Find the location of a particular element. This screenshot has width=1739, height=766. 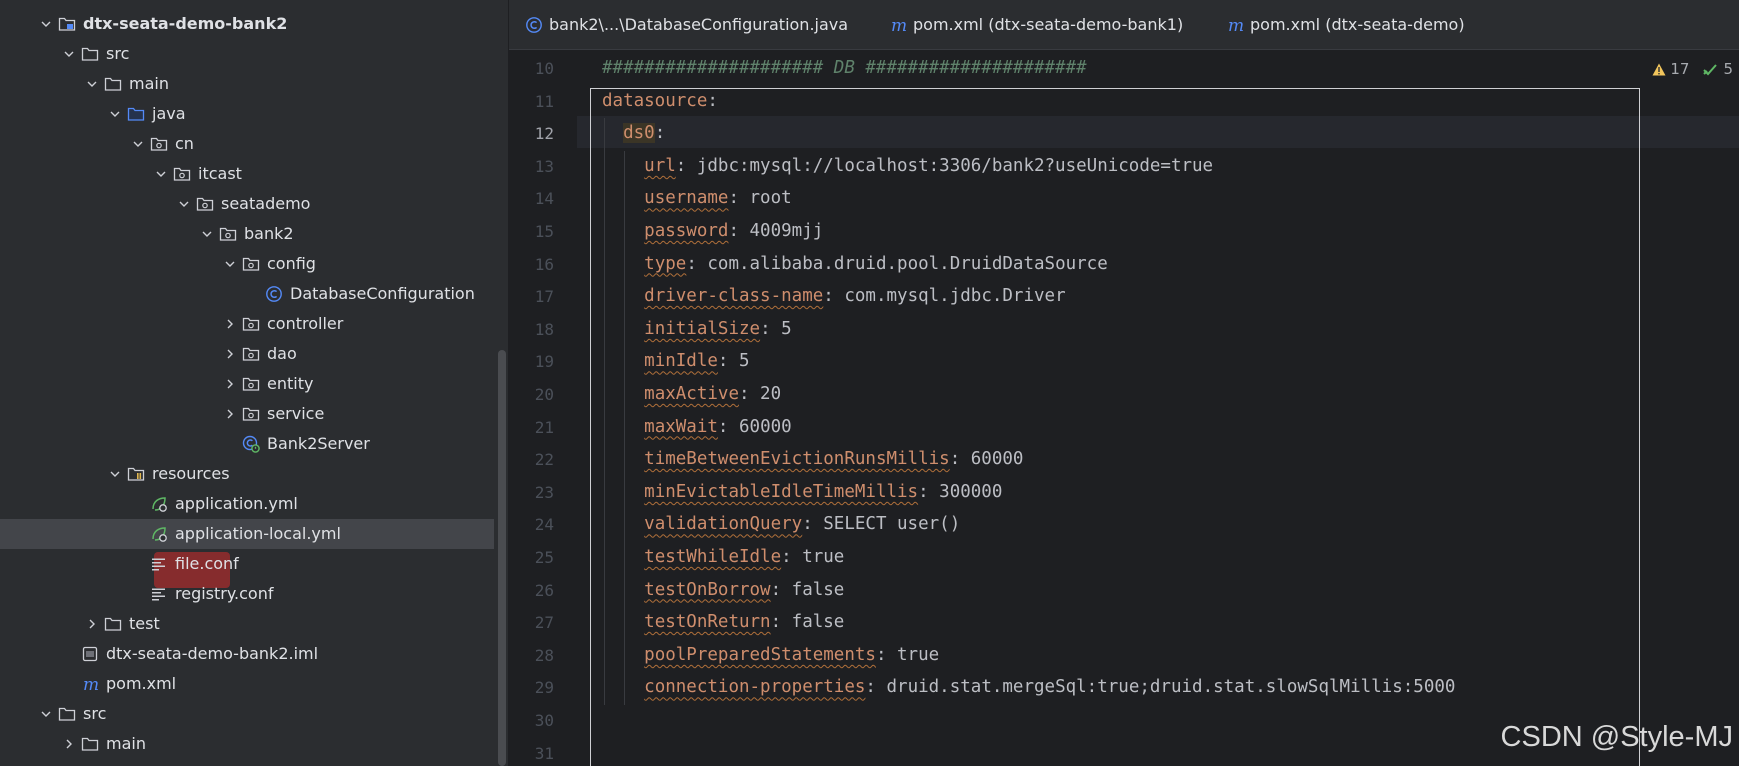

tree-node-label: dao is located at coordinates (282, 353).